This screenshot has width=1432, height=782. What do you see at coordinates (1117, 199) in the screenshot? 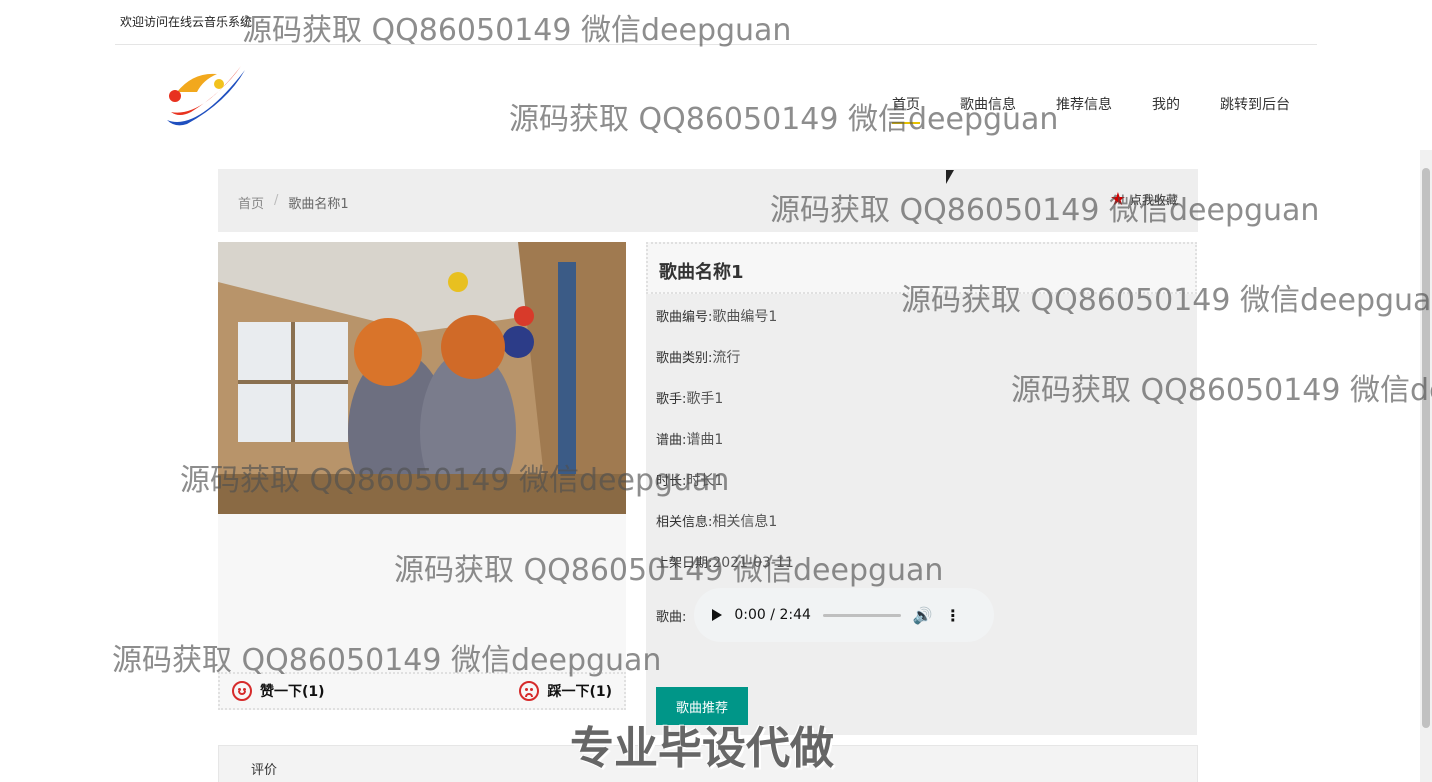
I see `star-icon: ★` at bounding box center [1117, 199].